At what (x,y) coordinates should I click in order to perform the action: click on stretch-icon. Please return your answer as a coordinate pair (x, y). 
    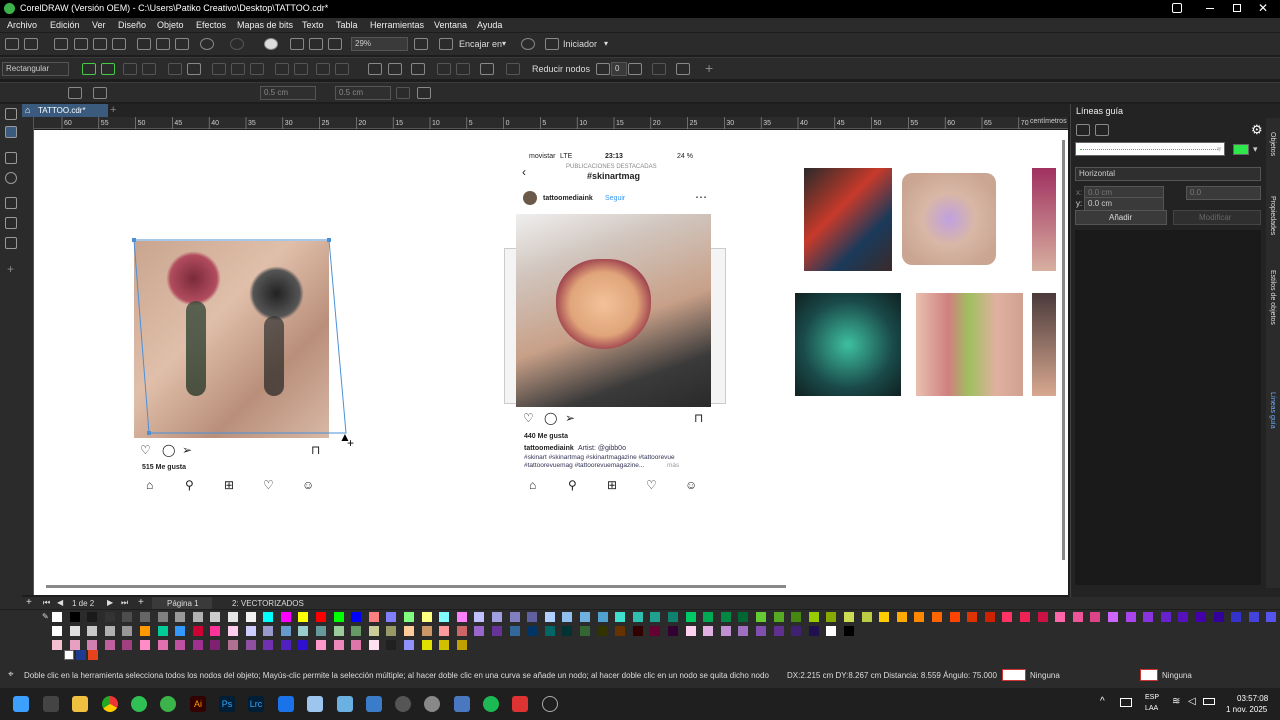
    Looking at the image, I should click on (375, 69).